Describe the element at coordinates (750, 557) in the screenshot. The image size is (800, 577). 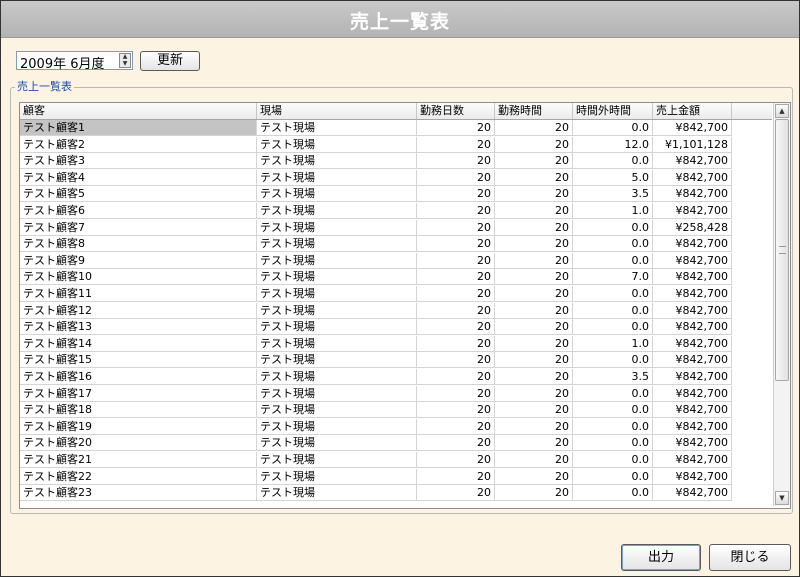
I see `close-button: 閉じる` at that location.